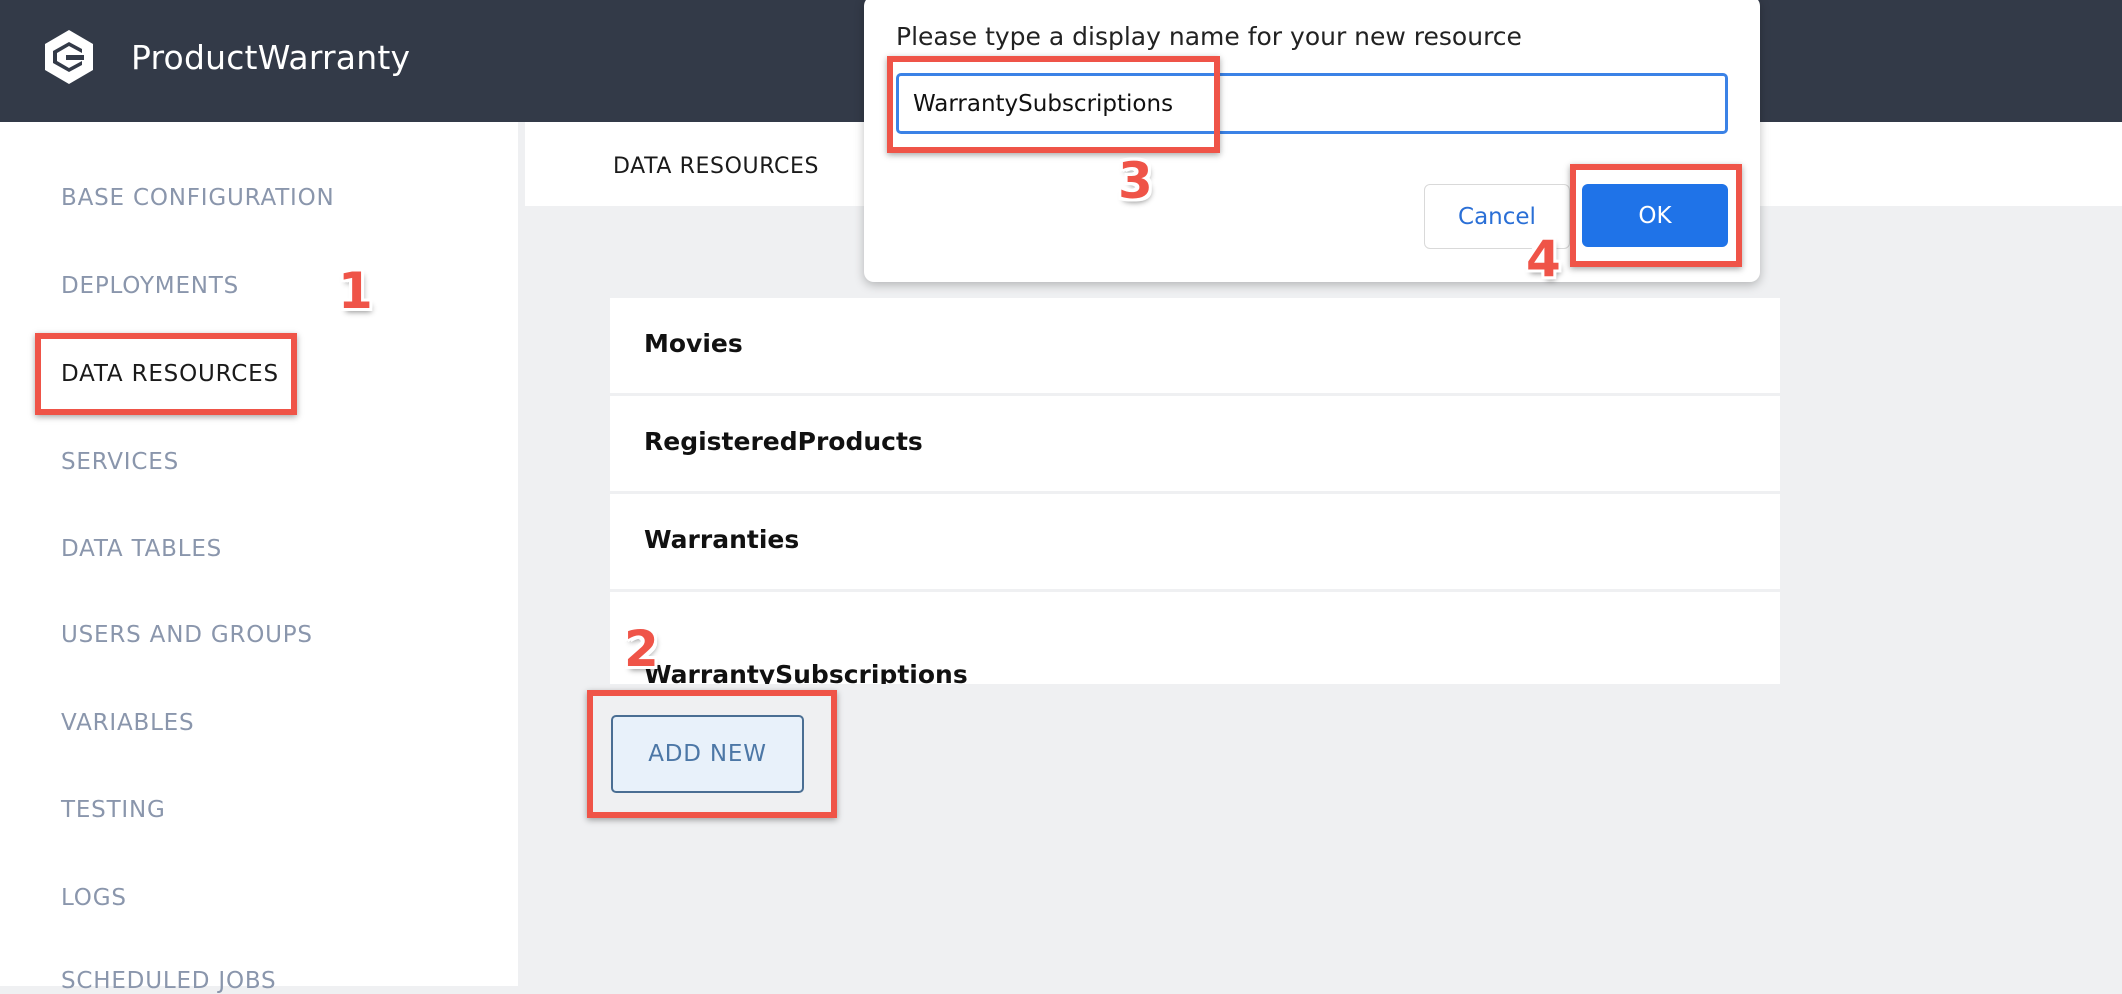  Describe the element at coordinates (806, 672) in the screenshot. I see `resource-name: WarrantySubscriptions` at that location.